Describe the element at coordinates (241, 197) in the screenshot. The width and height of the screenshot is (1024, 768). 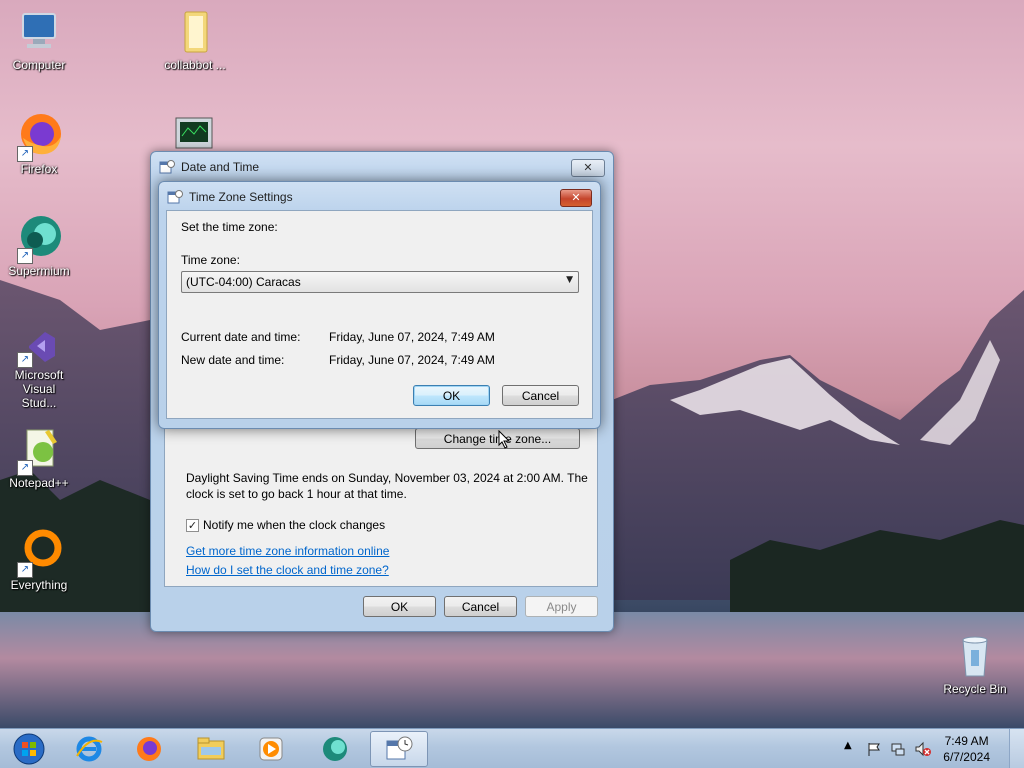
I see `dialog-title: Time Zone Settings` at that location.